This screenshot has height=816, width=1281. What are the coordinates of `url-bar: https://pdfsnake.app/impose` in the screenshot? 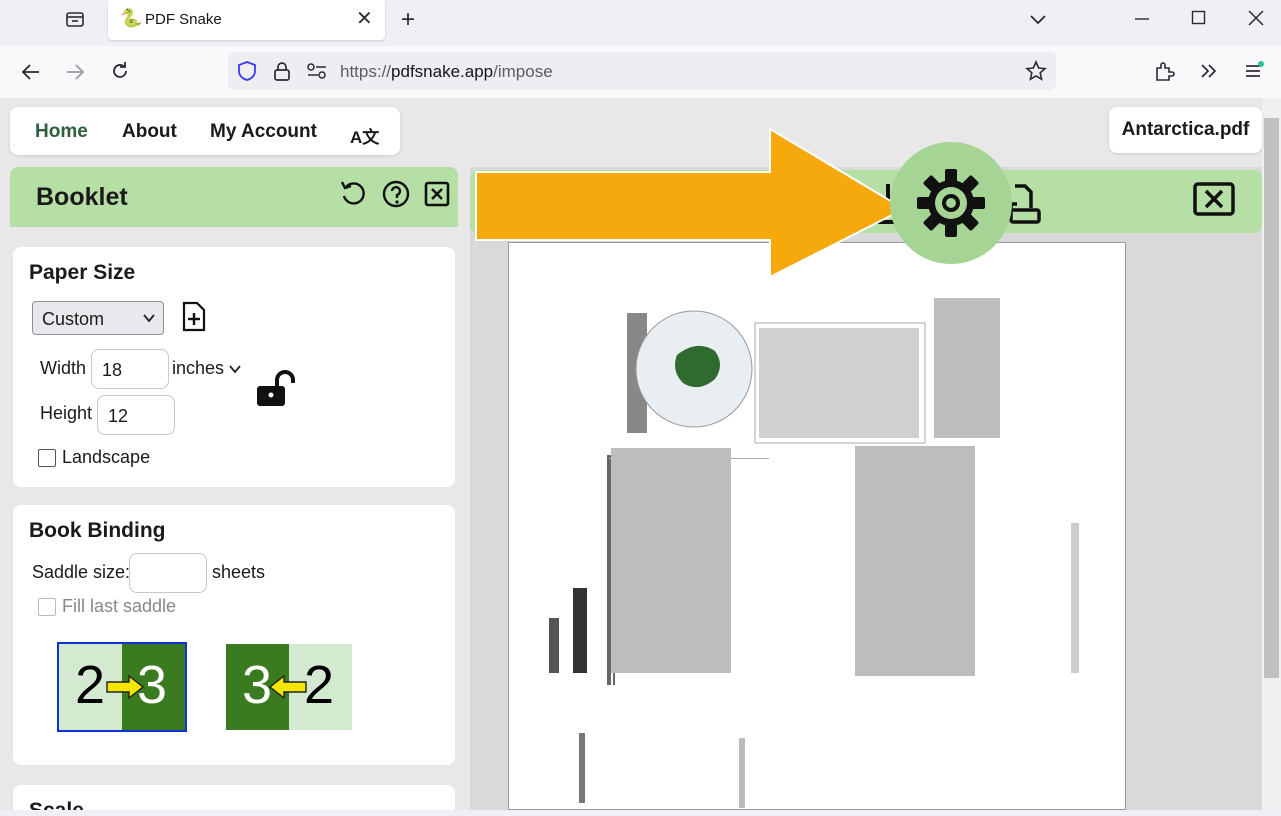 It's located at (642, 71).